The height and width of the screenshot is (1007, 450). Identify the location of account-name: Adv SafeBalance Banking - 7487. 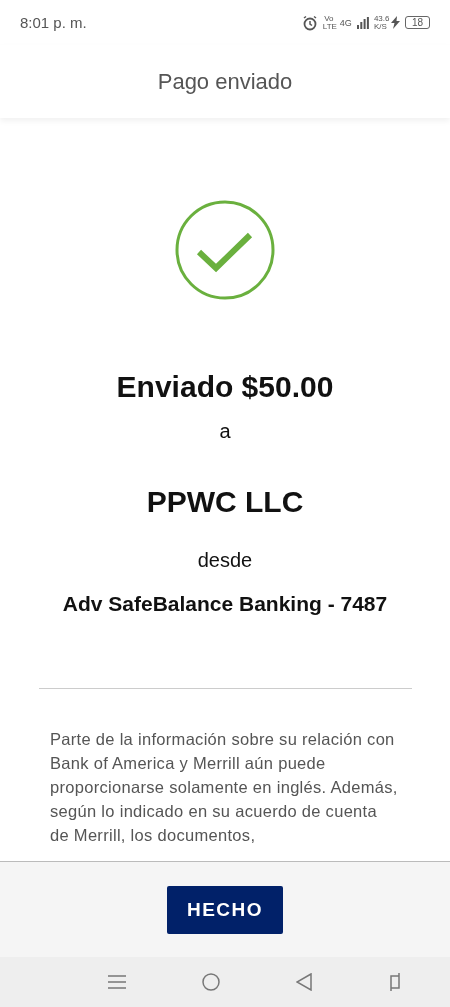
(225, 604).